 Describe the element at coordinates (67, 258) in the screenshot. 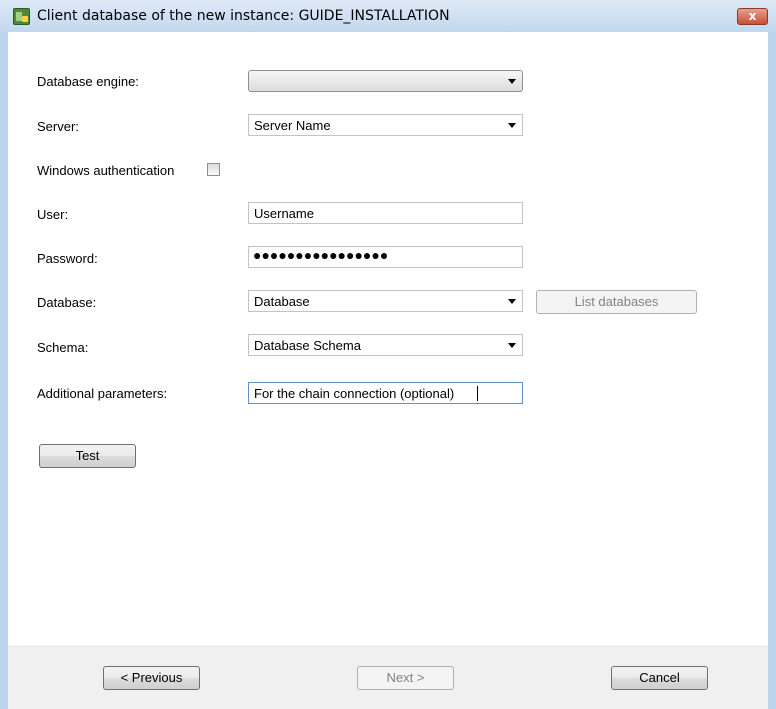

I see `password-label: Password:` at that location.